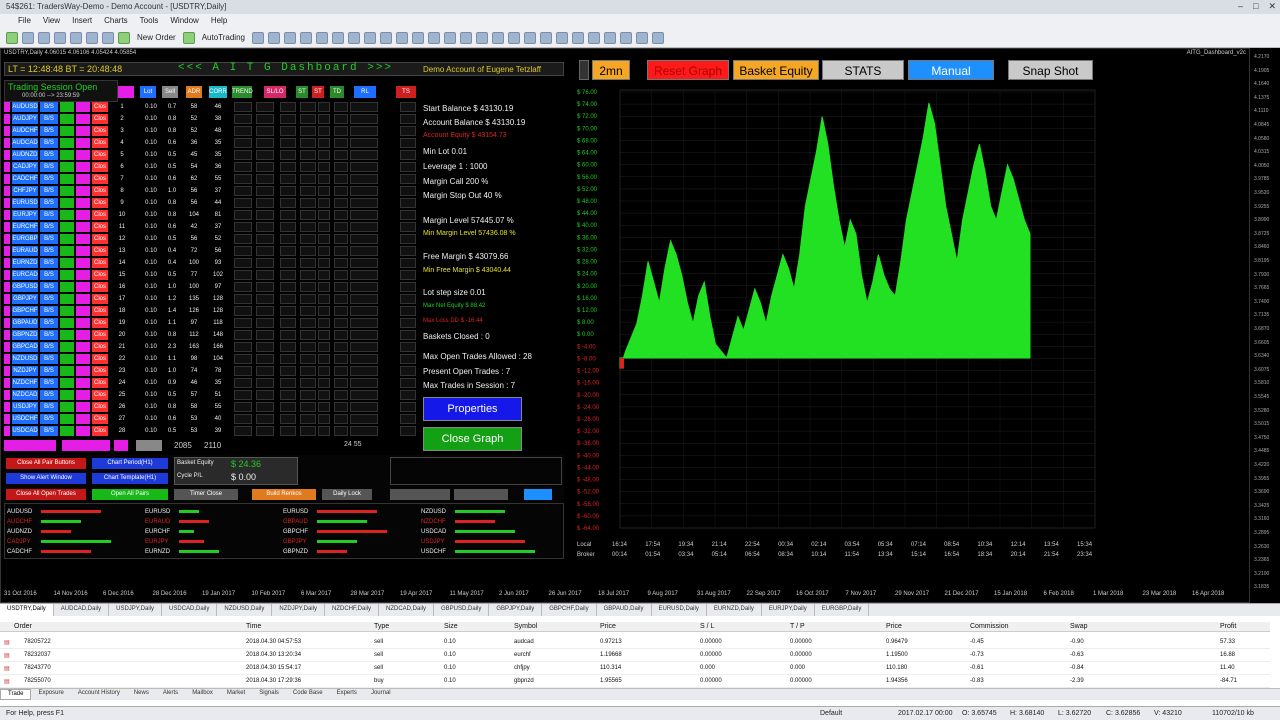 This screenshot has width=1280, height=720. Describe the element at coordinates (60, 37) in the screenshot. I see `data-window-icon` at that location.